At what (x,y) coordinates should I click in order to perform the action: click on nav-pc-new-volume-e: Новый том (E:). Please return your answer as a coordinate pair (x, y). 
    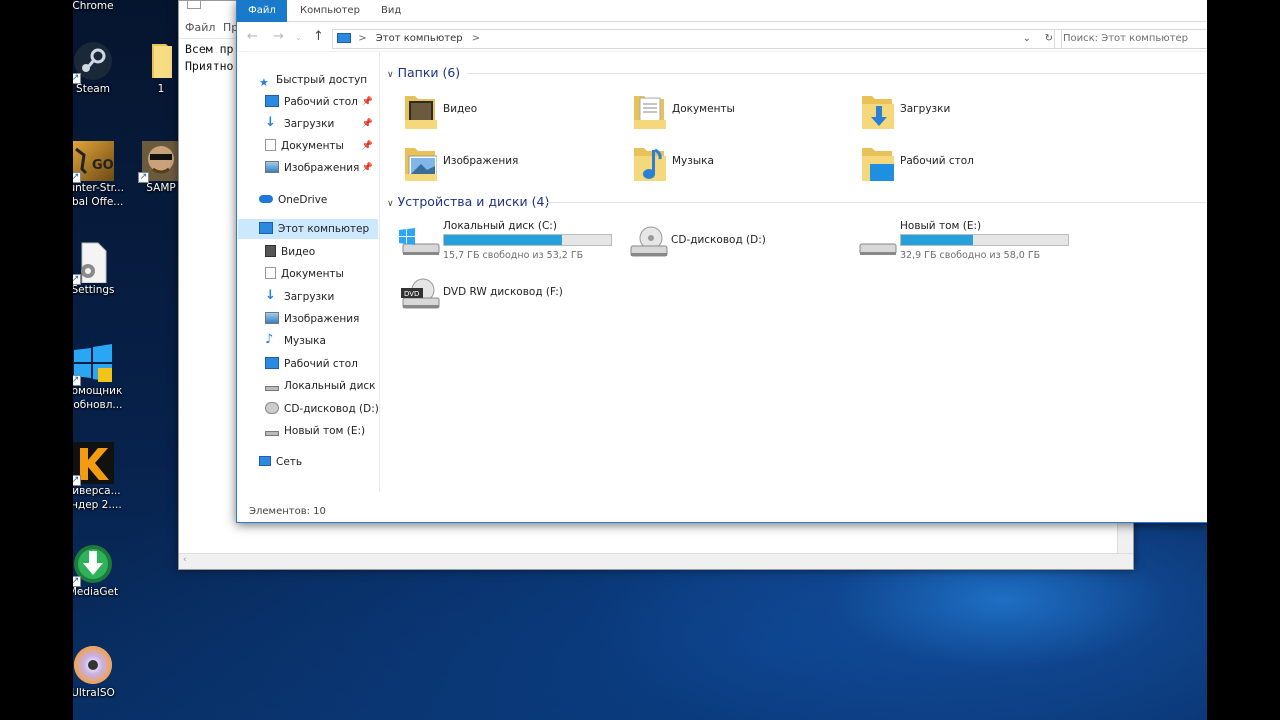
    Looking at the image, I should click on (322, 431).